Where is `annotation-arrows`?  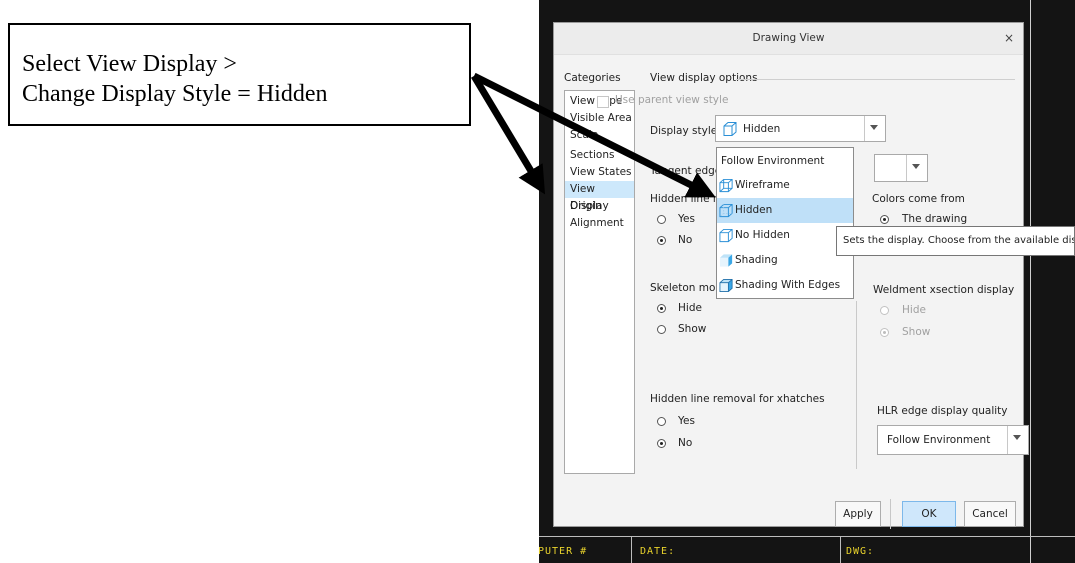 annotation-arrows is located at coordinates (593, 135).